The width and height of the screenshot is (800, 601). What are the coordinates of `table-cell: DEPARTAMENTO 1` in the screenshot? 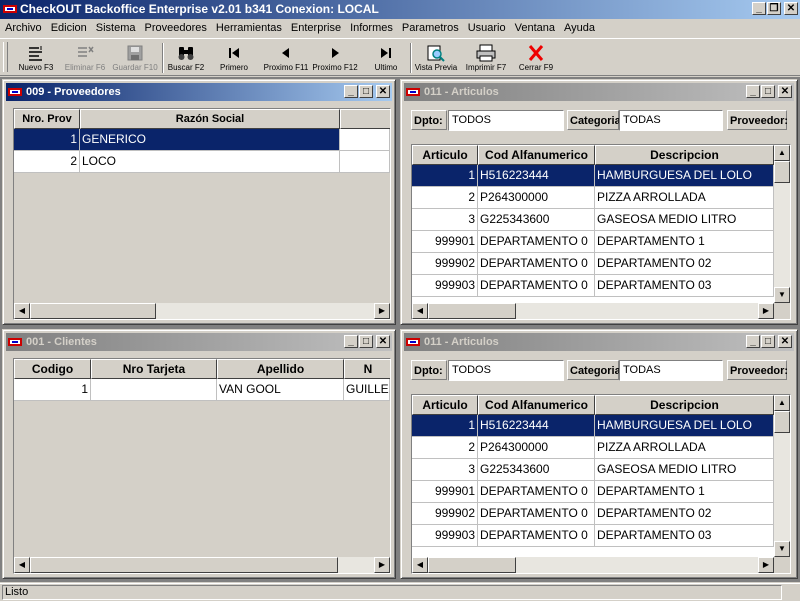 It's located at (684, 492).